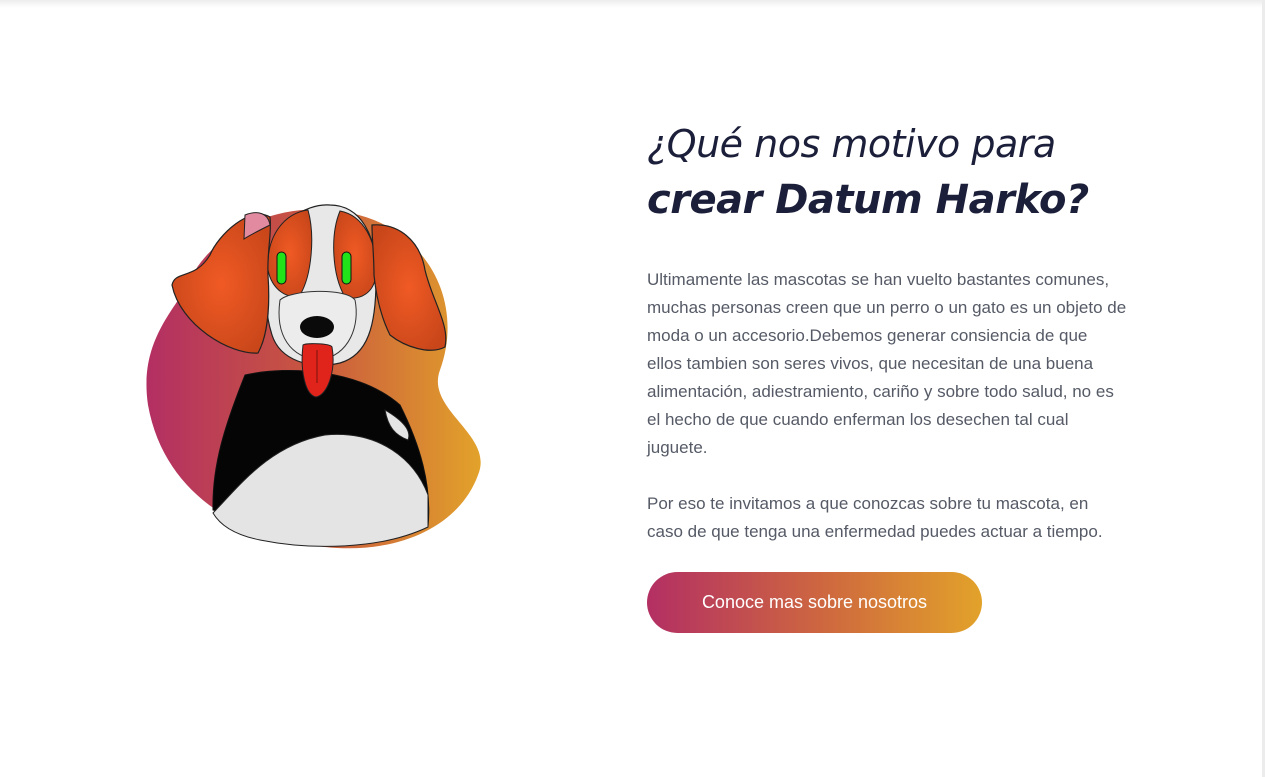 The image size is (1265, 777). Describe the element at coordinates (317, 327) in the screenshot. I see `dog-nose` at that location.